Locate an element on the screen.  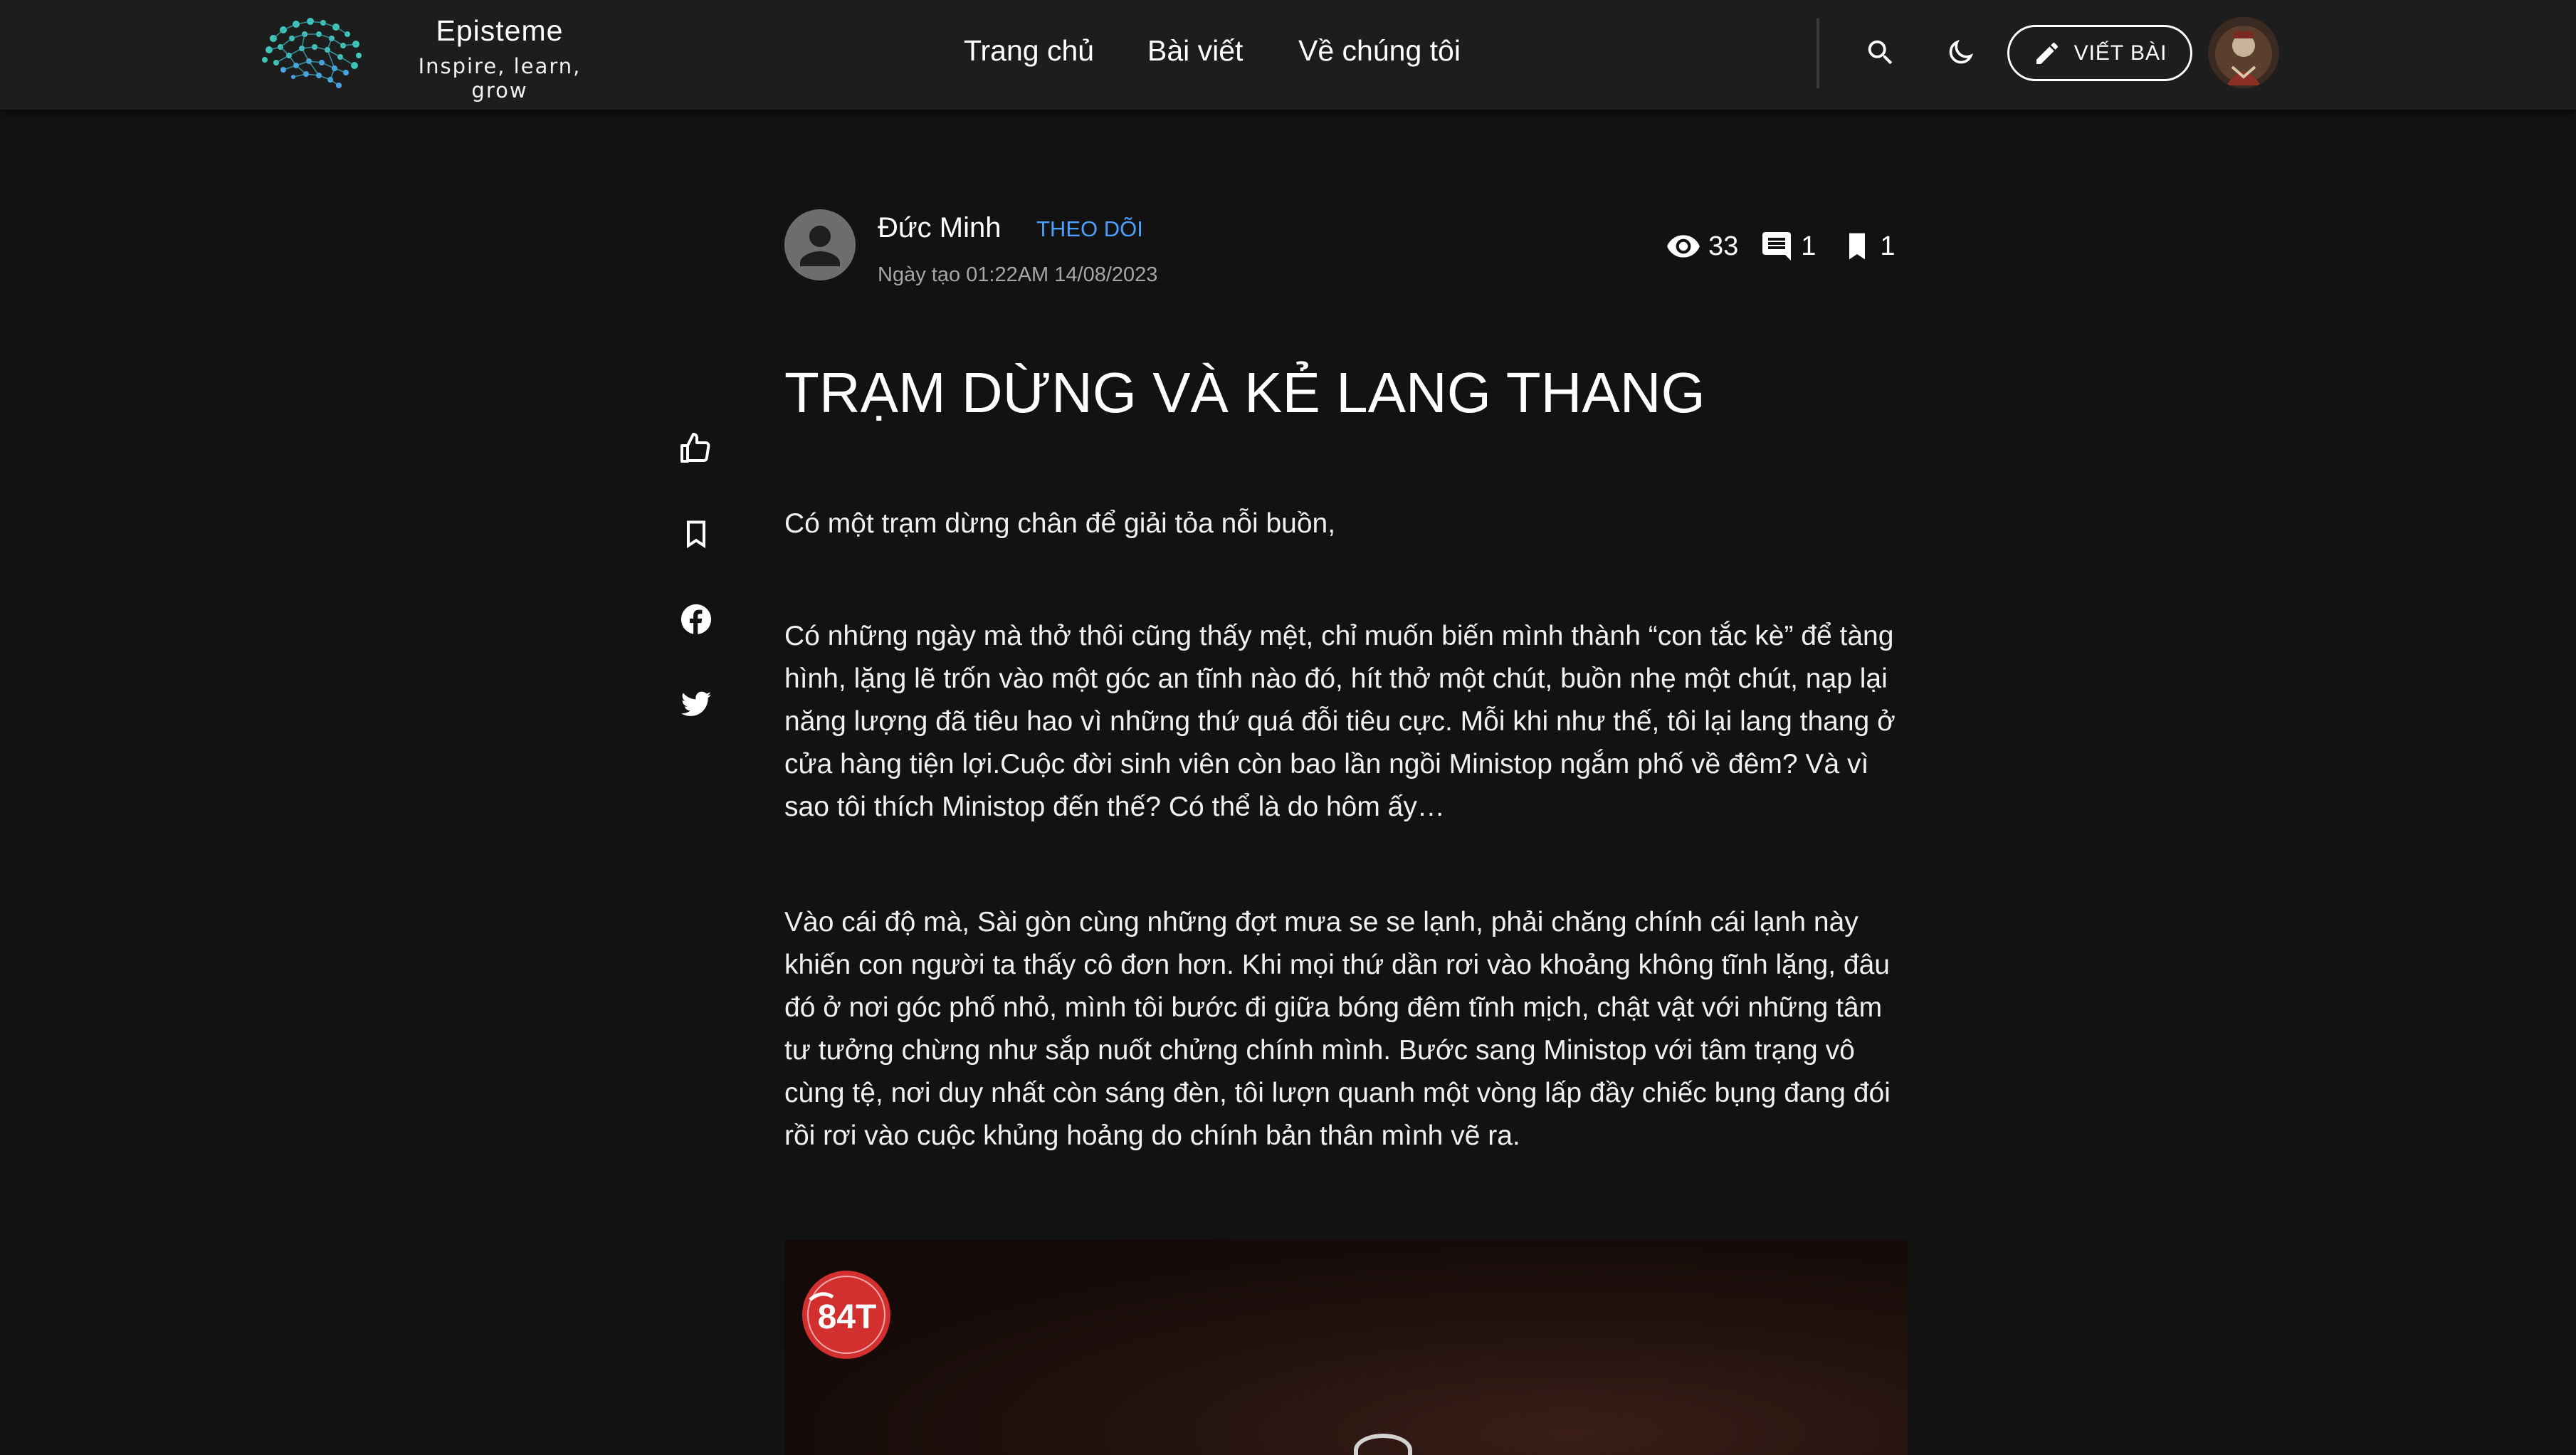
bookmark-button is located at coordinates (696, 534).